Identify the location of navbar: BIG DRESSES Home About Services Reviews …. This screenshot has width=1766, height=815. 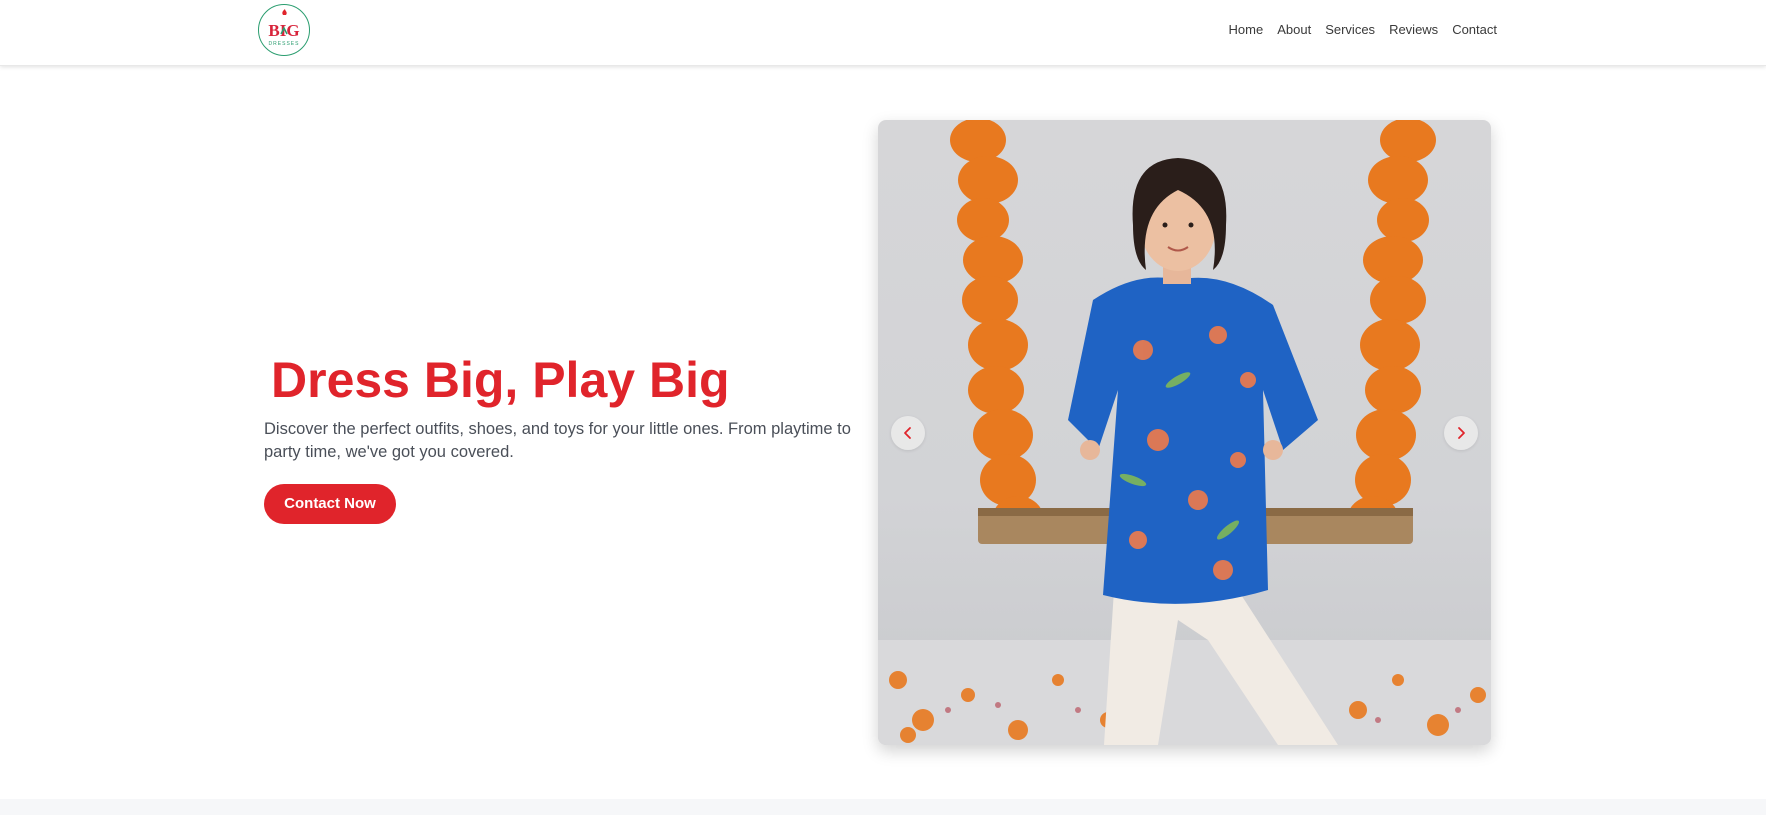
(883, 33).